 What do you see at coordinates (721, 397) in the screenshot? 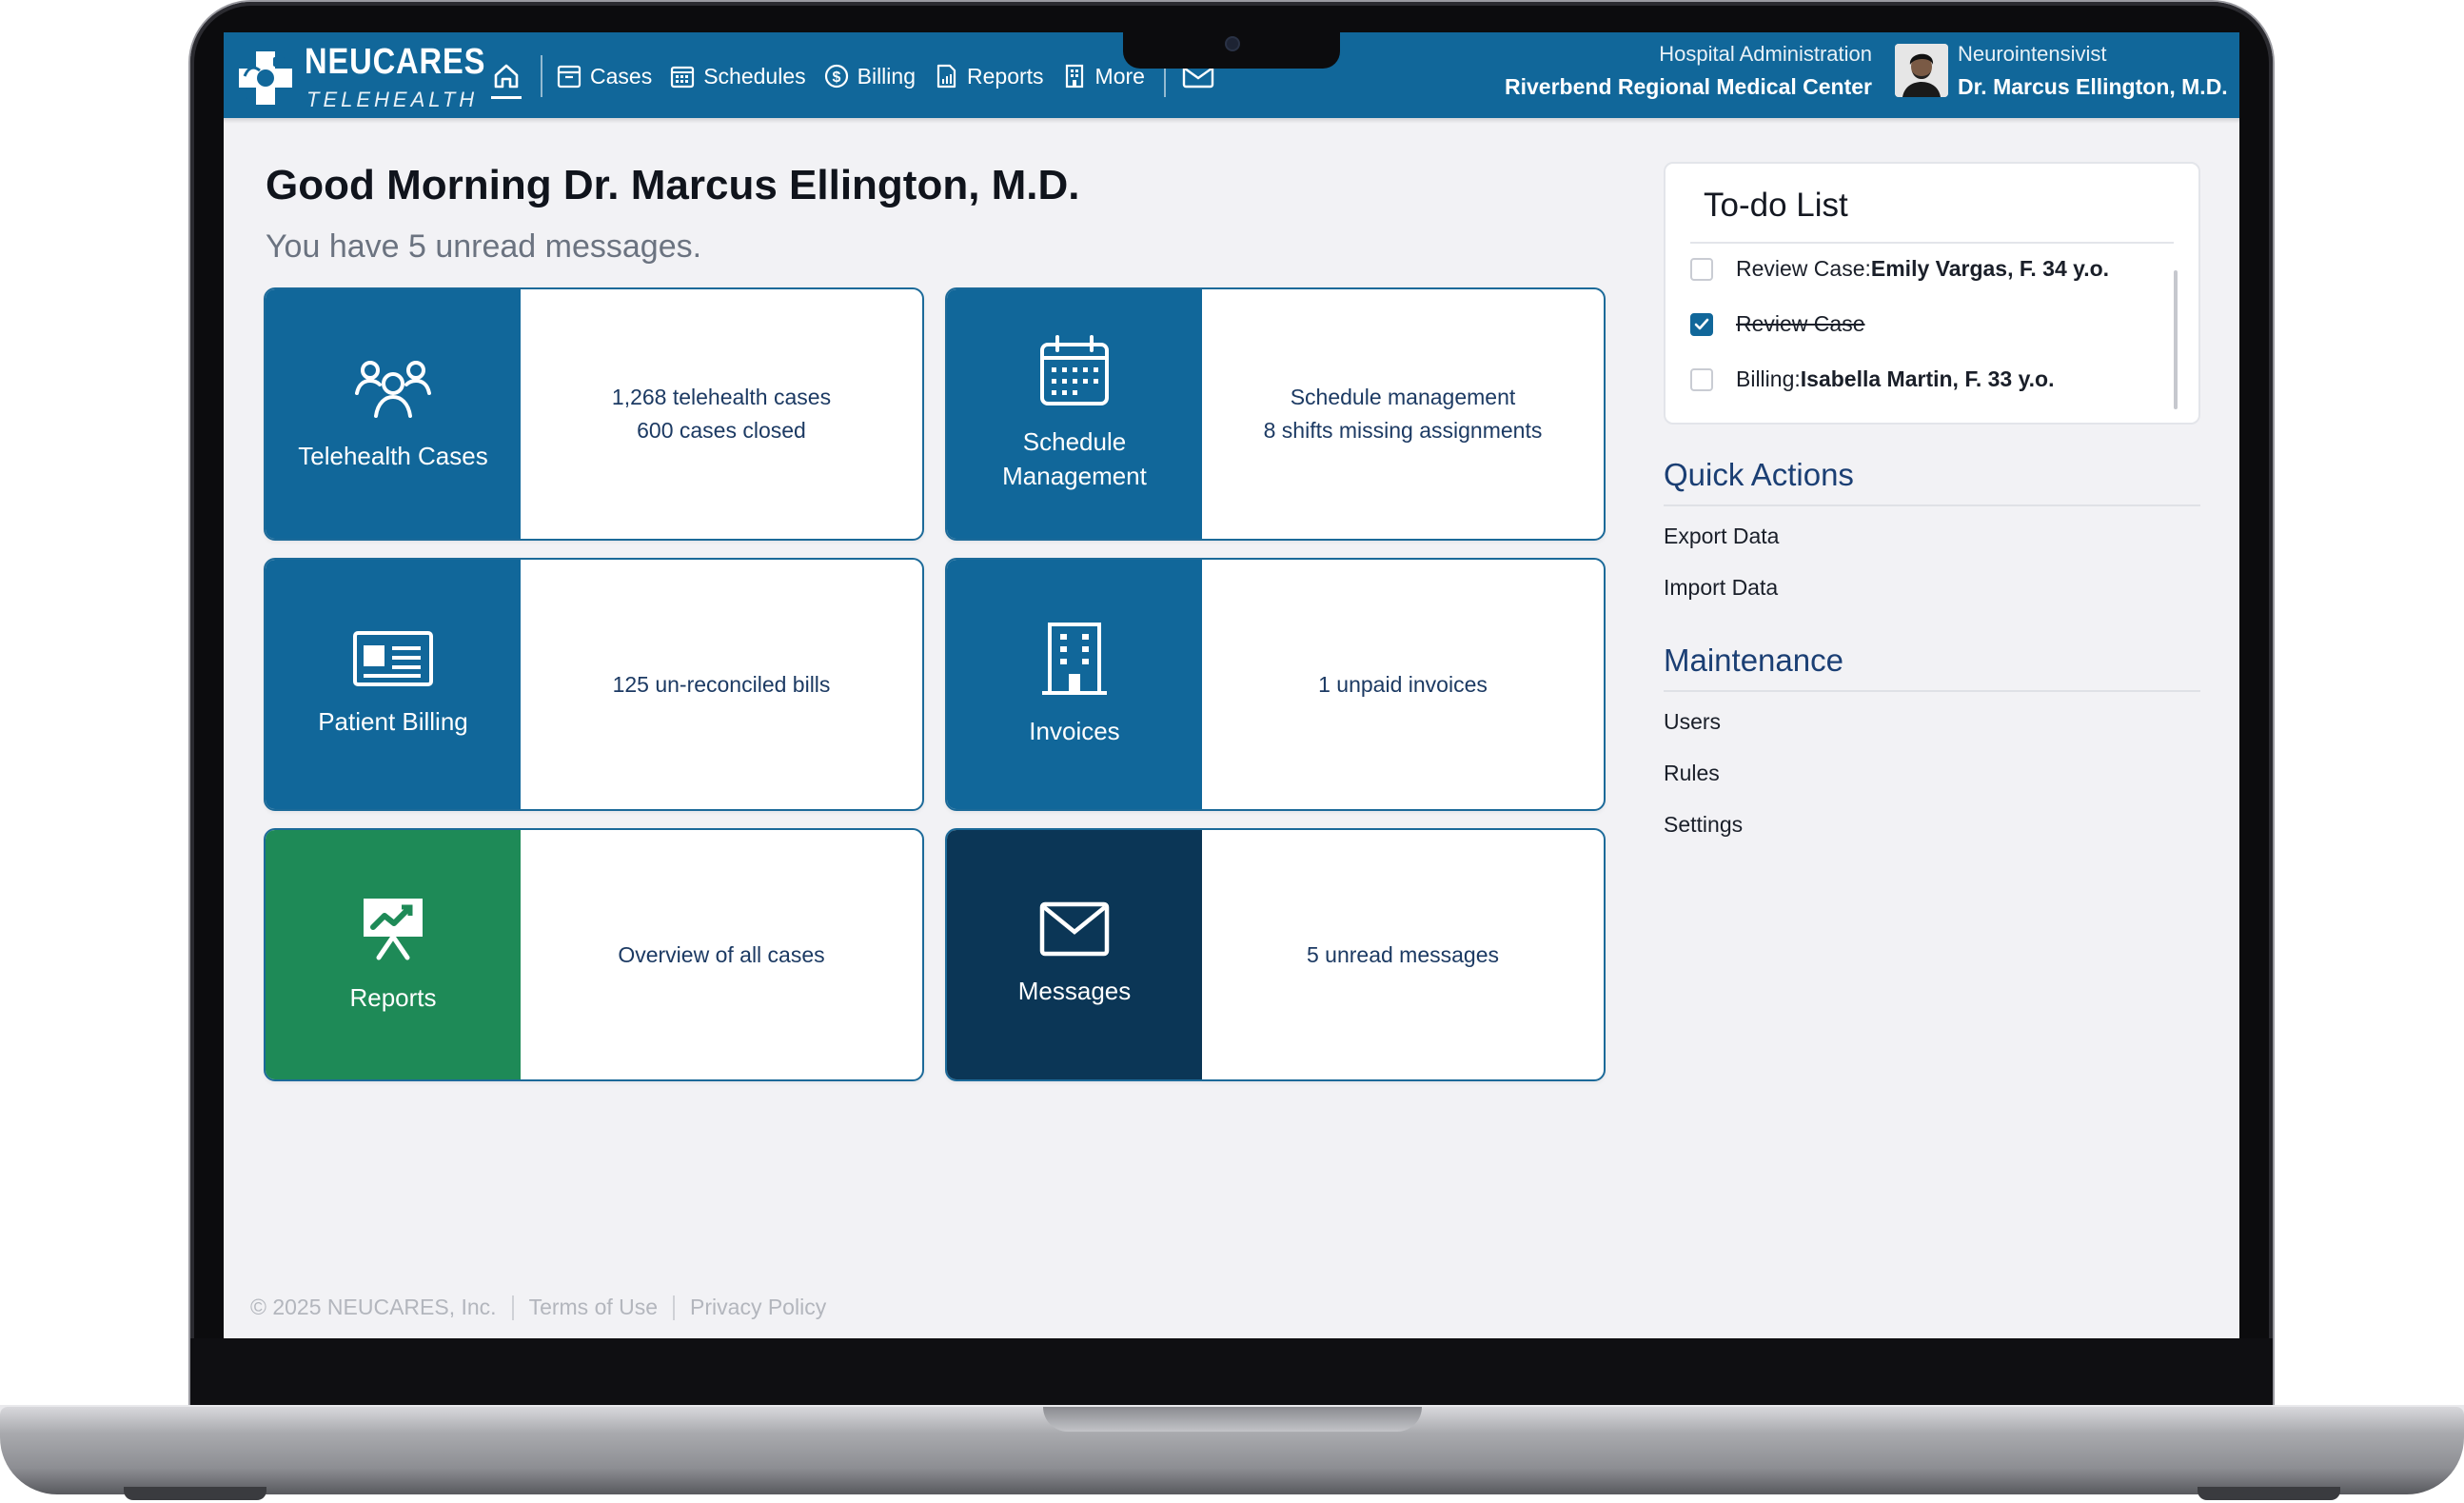
I see `card-stat: 1,268 telehealth cases` at bounding box center [721, 397].